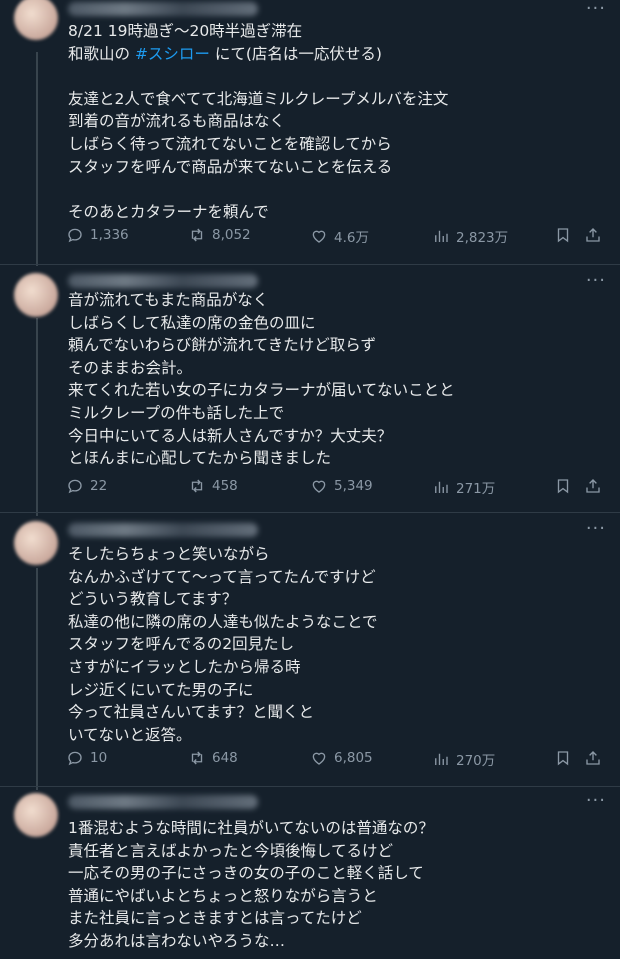 This screenshot has width=620, height=959. I want to click on tweet-line: とほんまに心配してたから聞きました, so click(200, 458).